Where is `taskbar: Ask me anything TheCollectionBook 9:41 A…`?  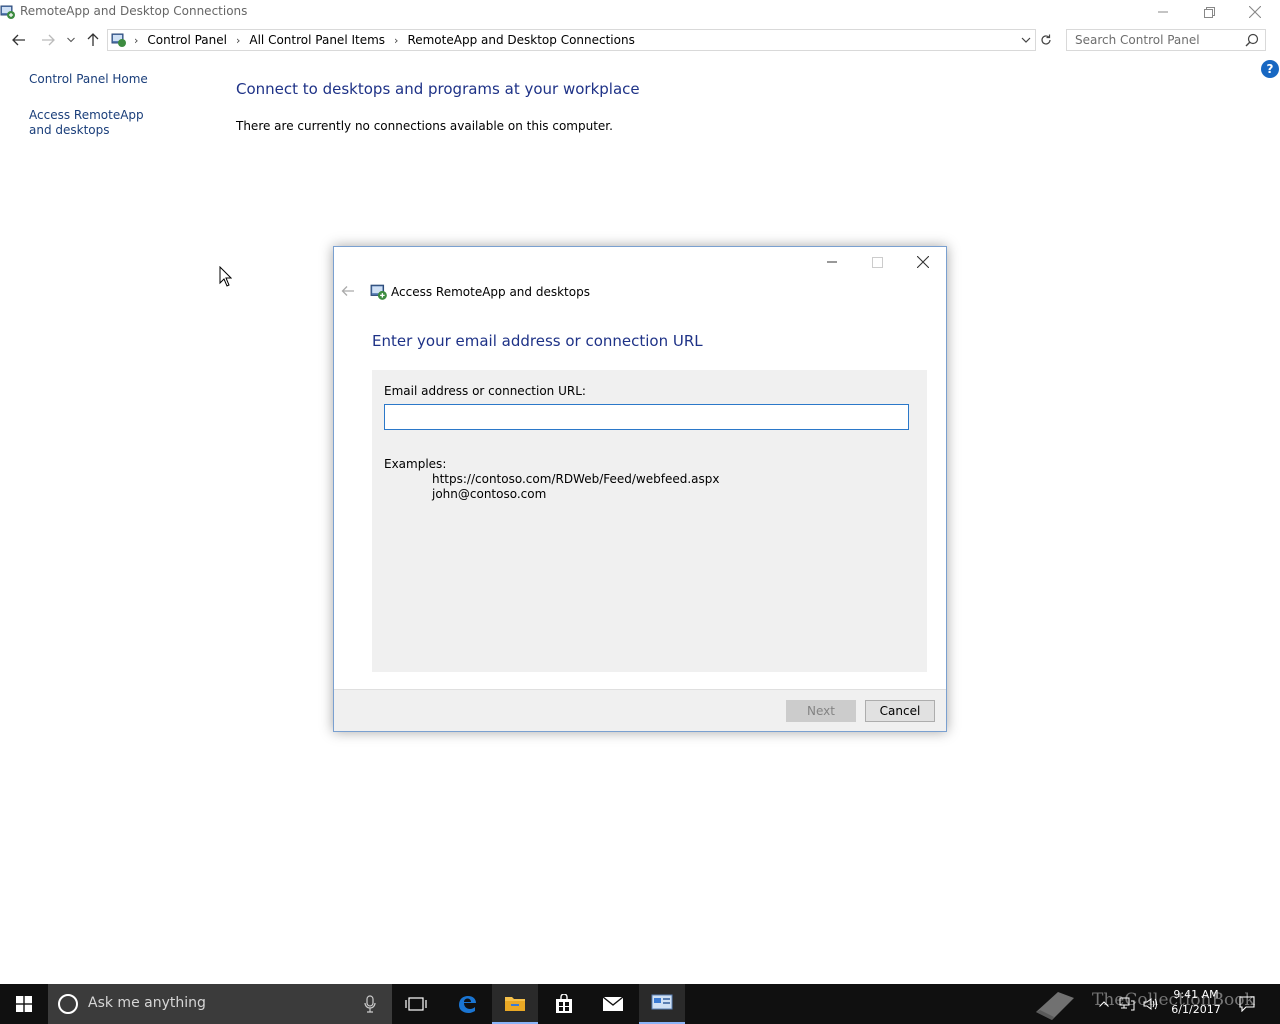 taskbar: Ask me anything TheCollectionBook 9:41 A… is located at coordinates (640, 1004).